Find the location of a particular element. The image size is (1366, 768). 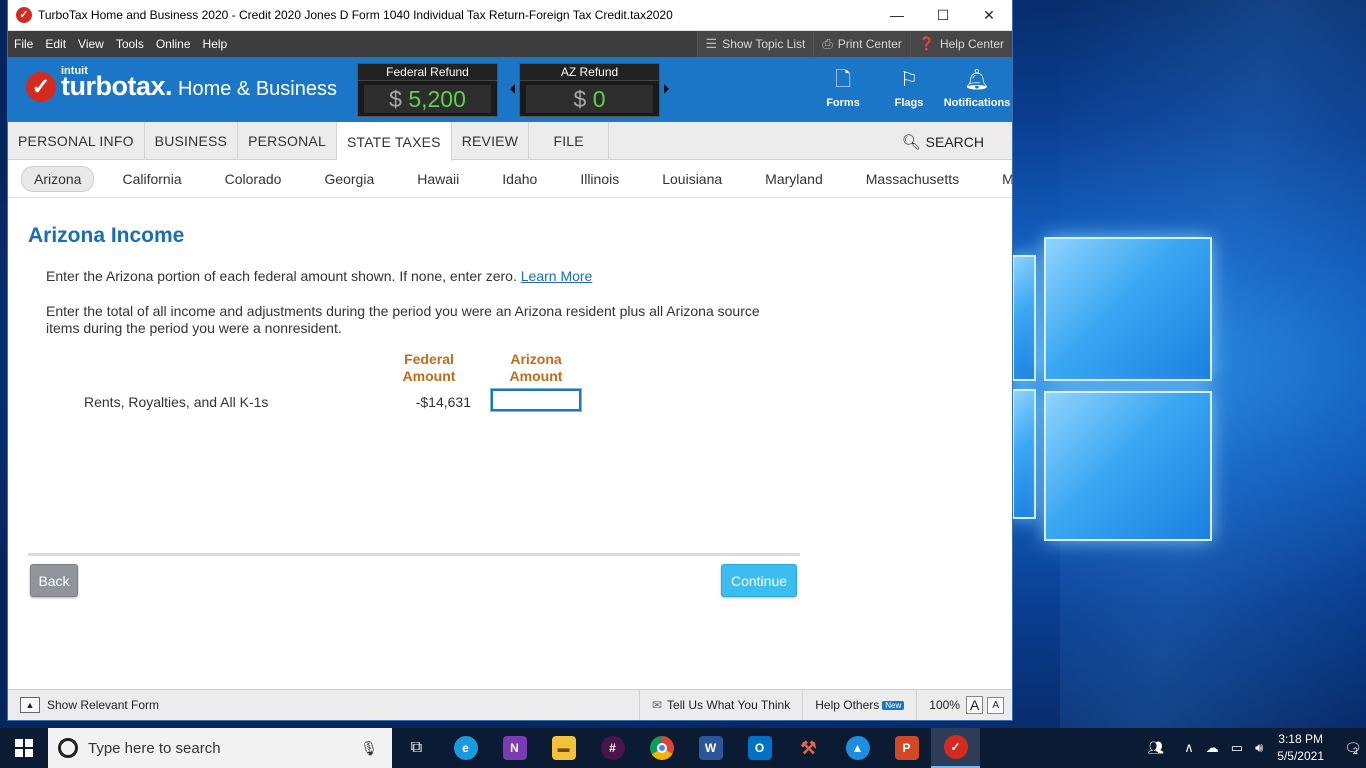

minimize-button: — is located at coordinates (897, 15).